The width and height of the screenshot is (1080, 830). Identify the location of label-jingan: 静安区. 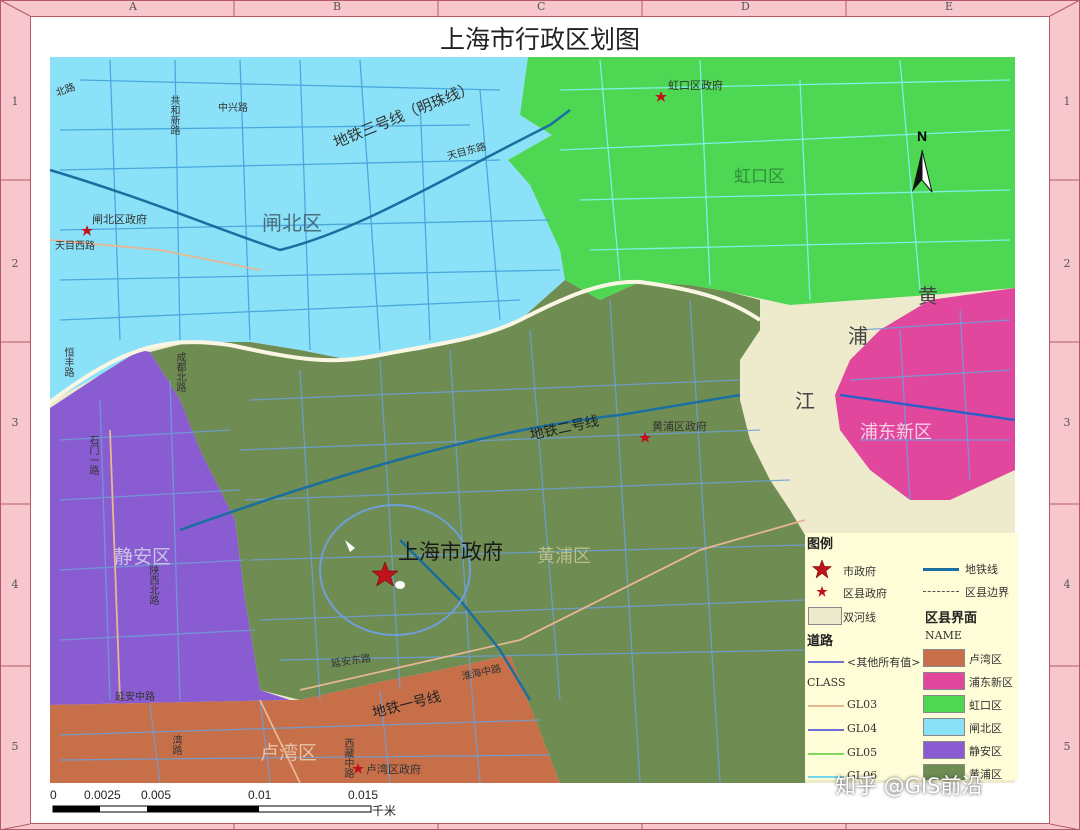
(143, 557).